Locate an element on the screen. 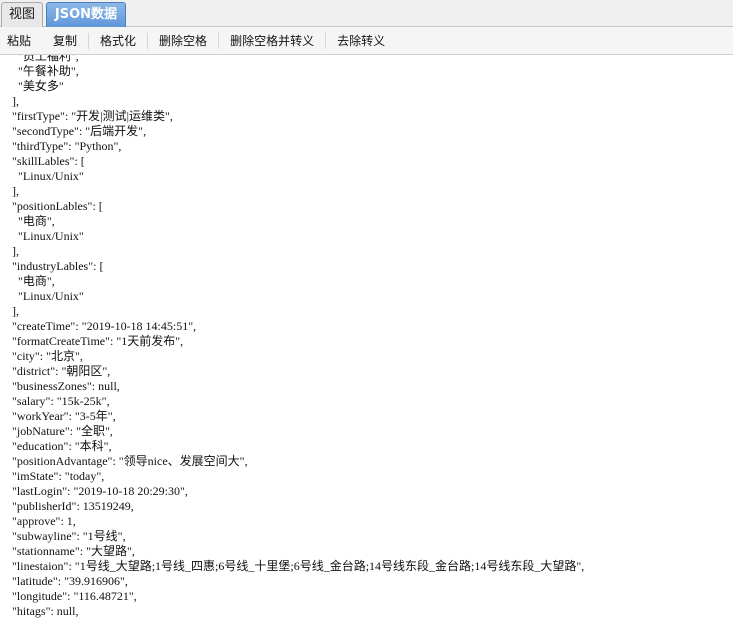 Image resolution: width=733 pixels, height=625 pixels. code-line: "salary": "15k-25k", is located at coordinates (55, 401).